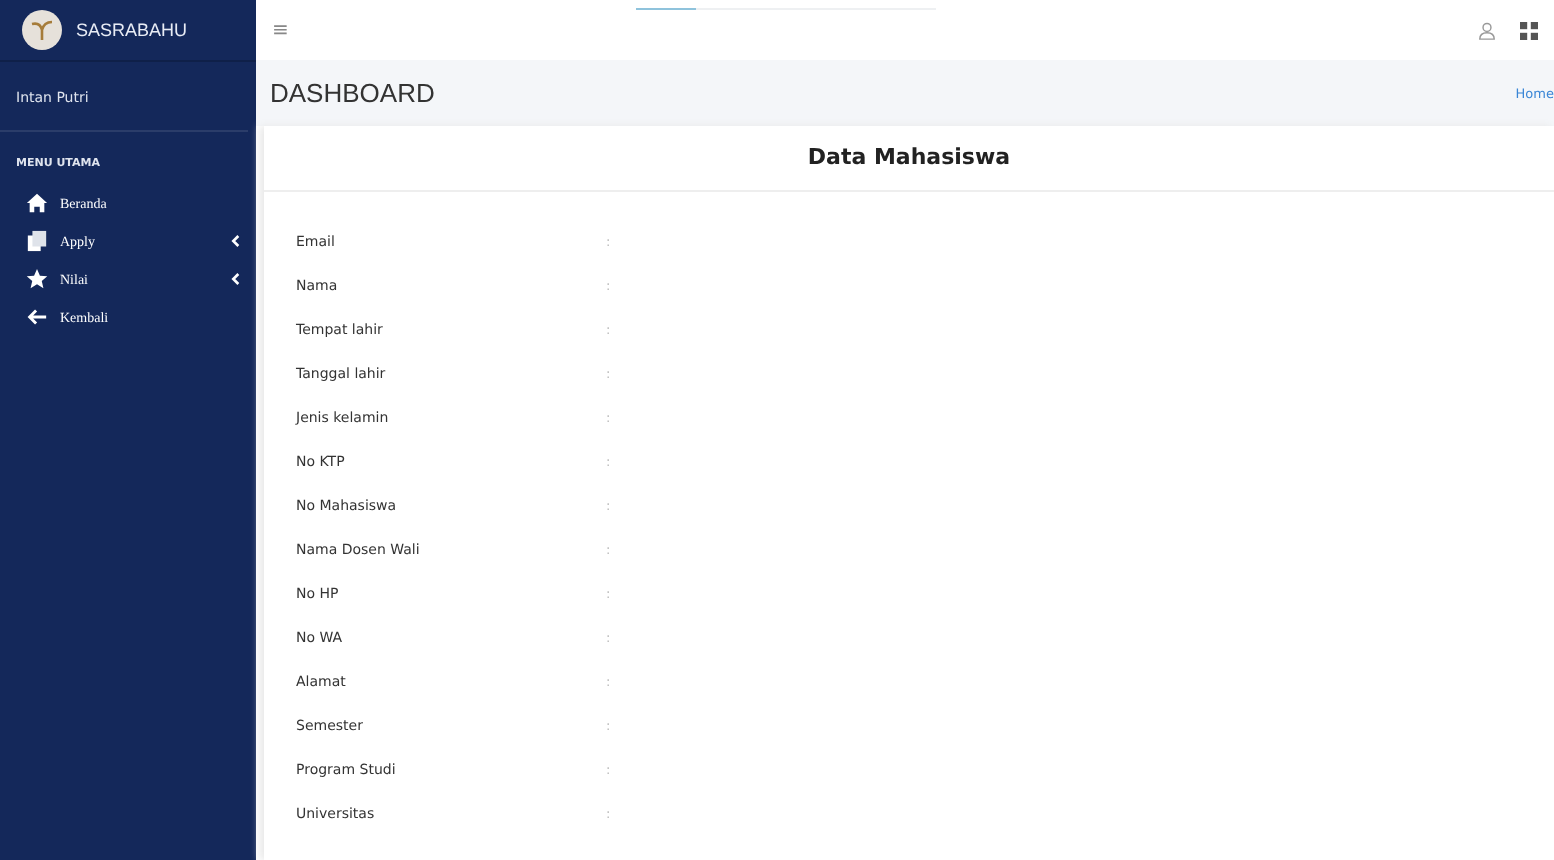  What do you see at coordinates (37, 317) in the screenshot?
I see `arrow-left-icon` at bounding box center [37, 317].